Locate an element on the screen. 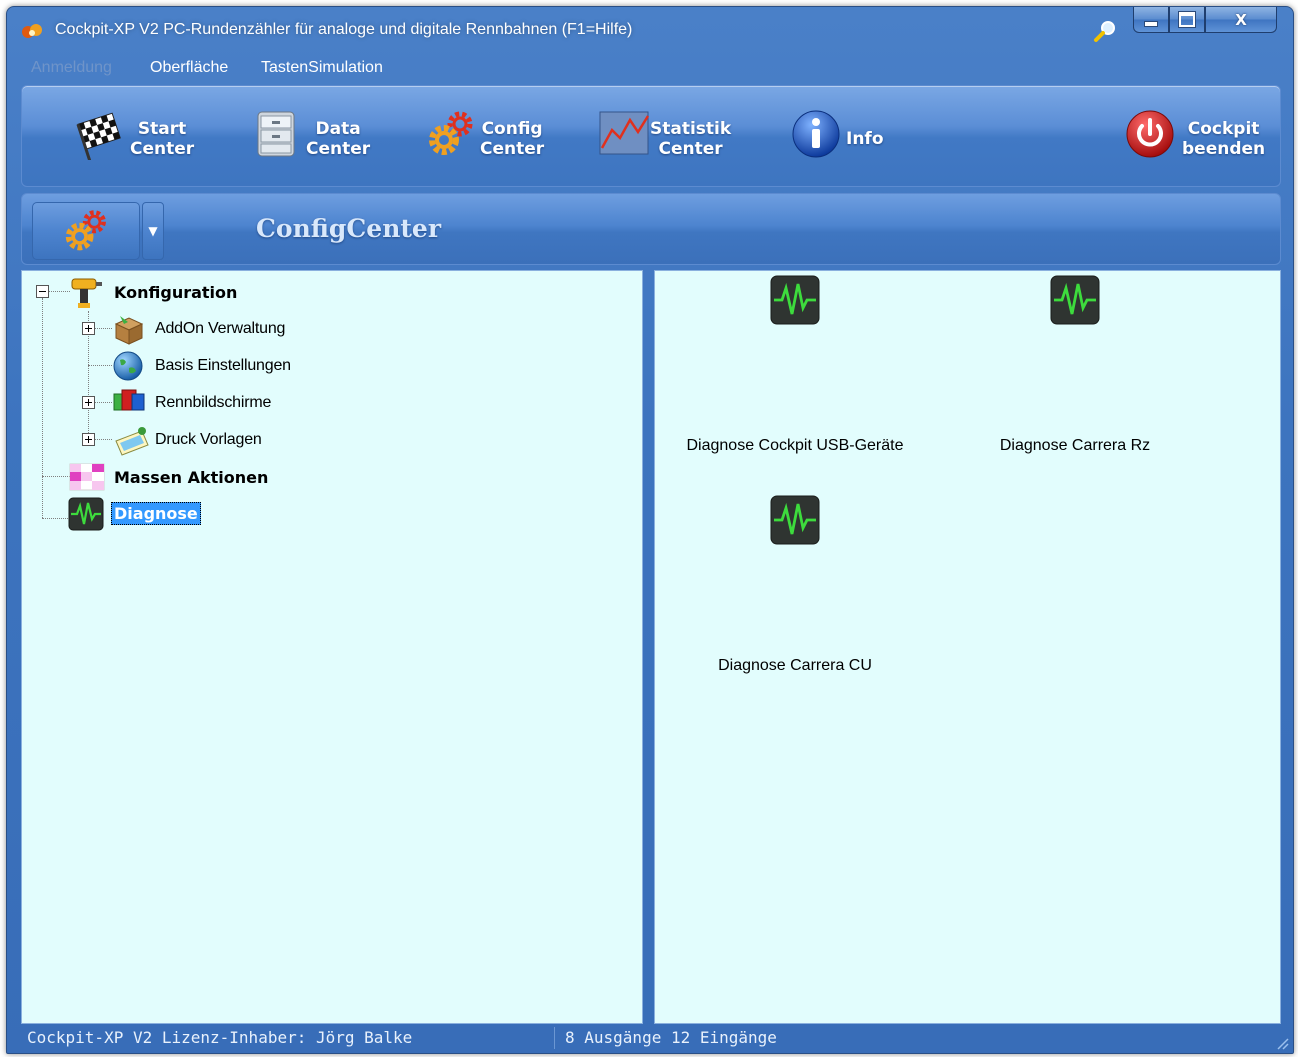 This screenshot has height=1057, width=1298. close-icon: X is located at coordinates (1241, 19).